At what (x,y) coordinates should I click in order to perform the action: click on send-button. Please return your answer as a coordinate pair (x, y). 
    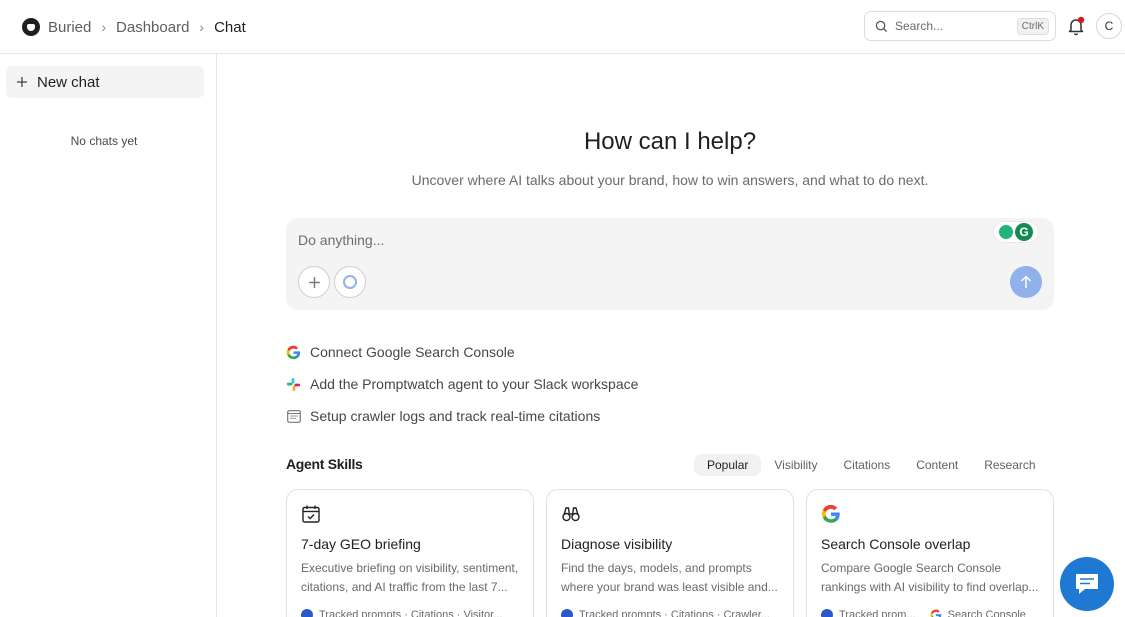
    Looking at the image, I should click on (1026, 282).